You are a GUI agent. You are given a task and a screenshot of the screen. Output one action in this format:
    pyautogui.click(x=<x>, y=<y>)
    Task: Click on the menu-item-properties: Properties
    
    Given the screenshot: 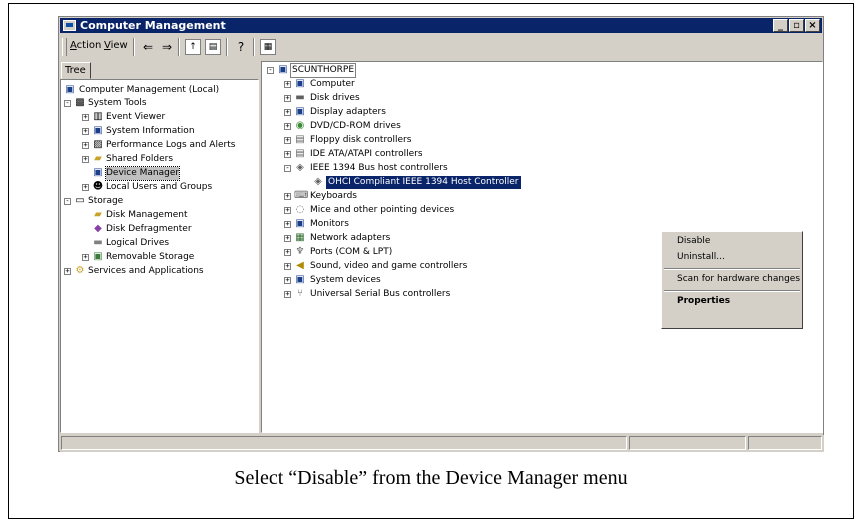 What is the action you would take?
    pyautogui.click(x=703, y=301)
    